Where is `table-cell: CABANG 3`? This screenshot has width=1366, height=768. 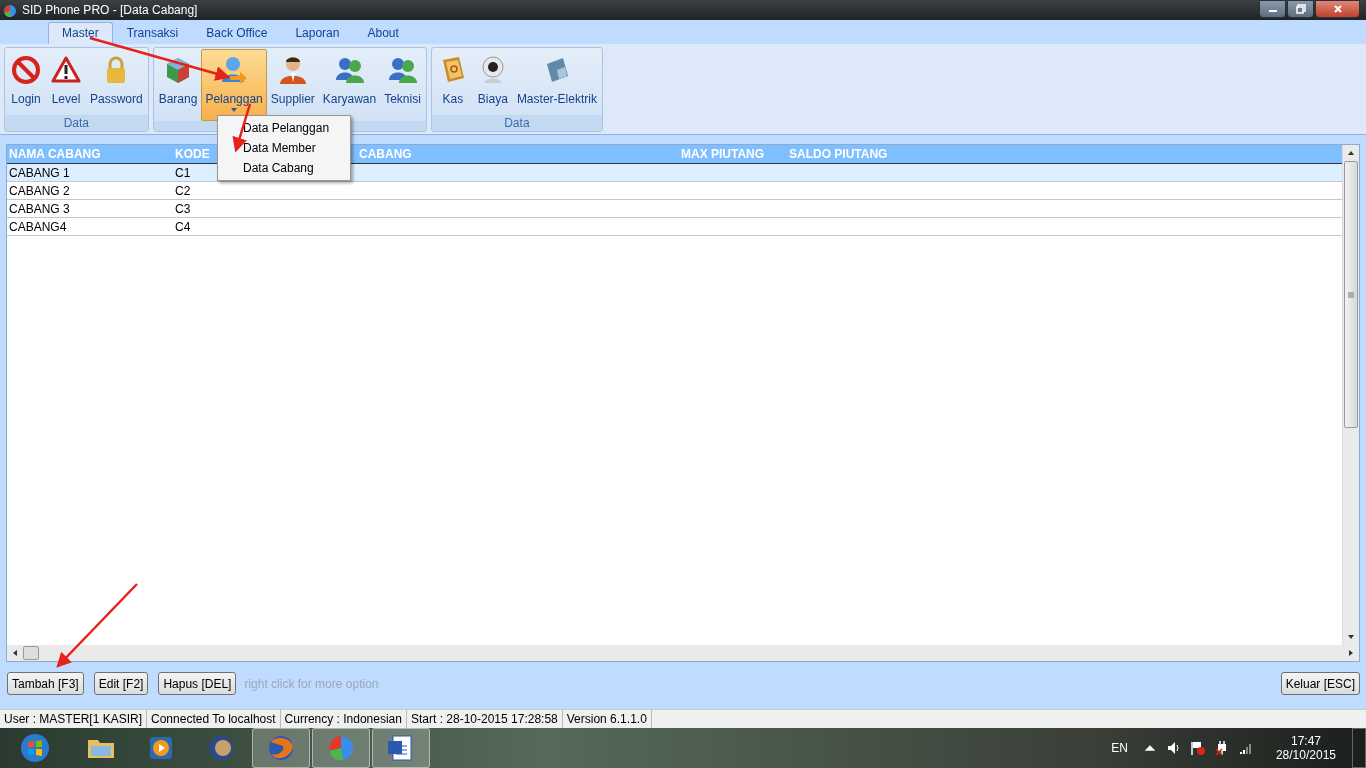
table-cell: CABANG 3 is located at coordinates (39, 208).